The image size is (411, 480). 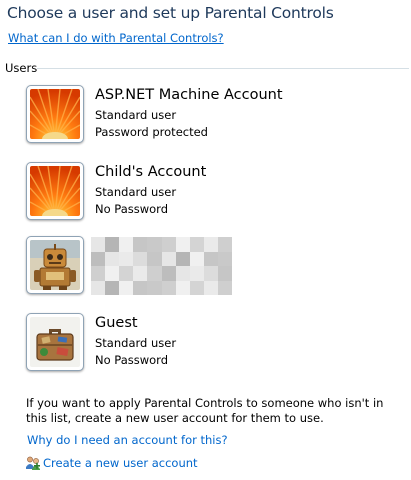 I want to click on redacted-user-details, so click(x=161, y=266).